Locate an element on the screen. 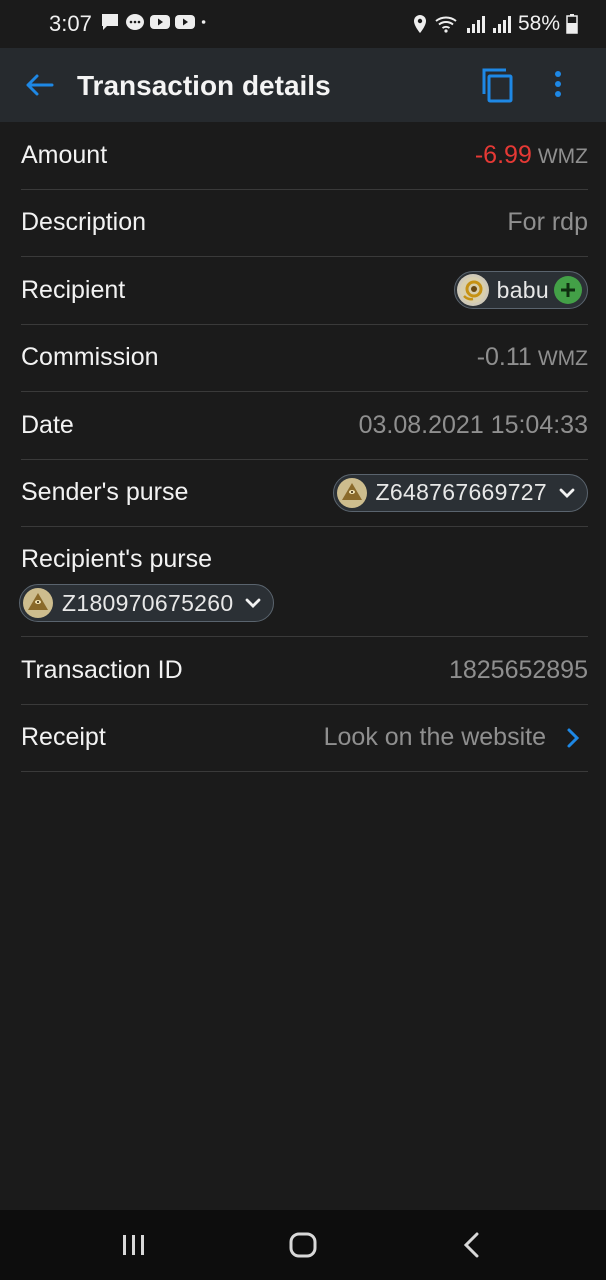 This screenshot has width=606, height=1280. sender-purse-value: Z648767669727 is located at coordinates (461, 492).